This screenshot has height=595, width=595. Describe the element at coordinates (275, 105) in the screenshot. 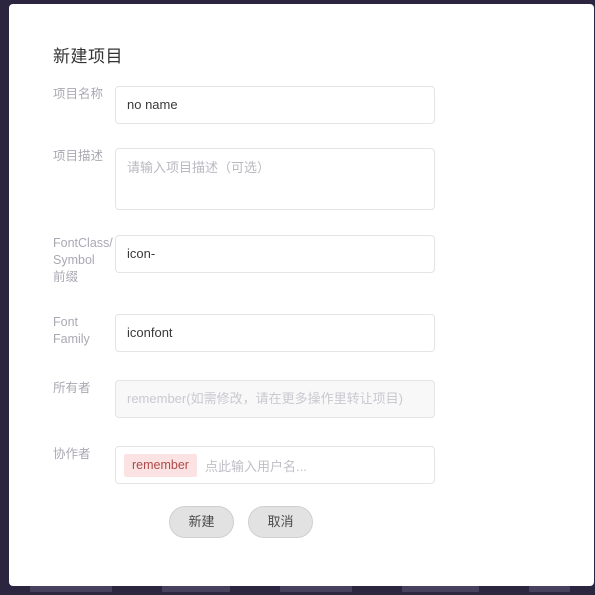

I see `project-name-input` at that location.